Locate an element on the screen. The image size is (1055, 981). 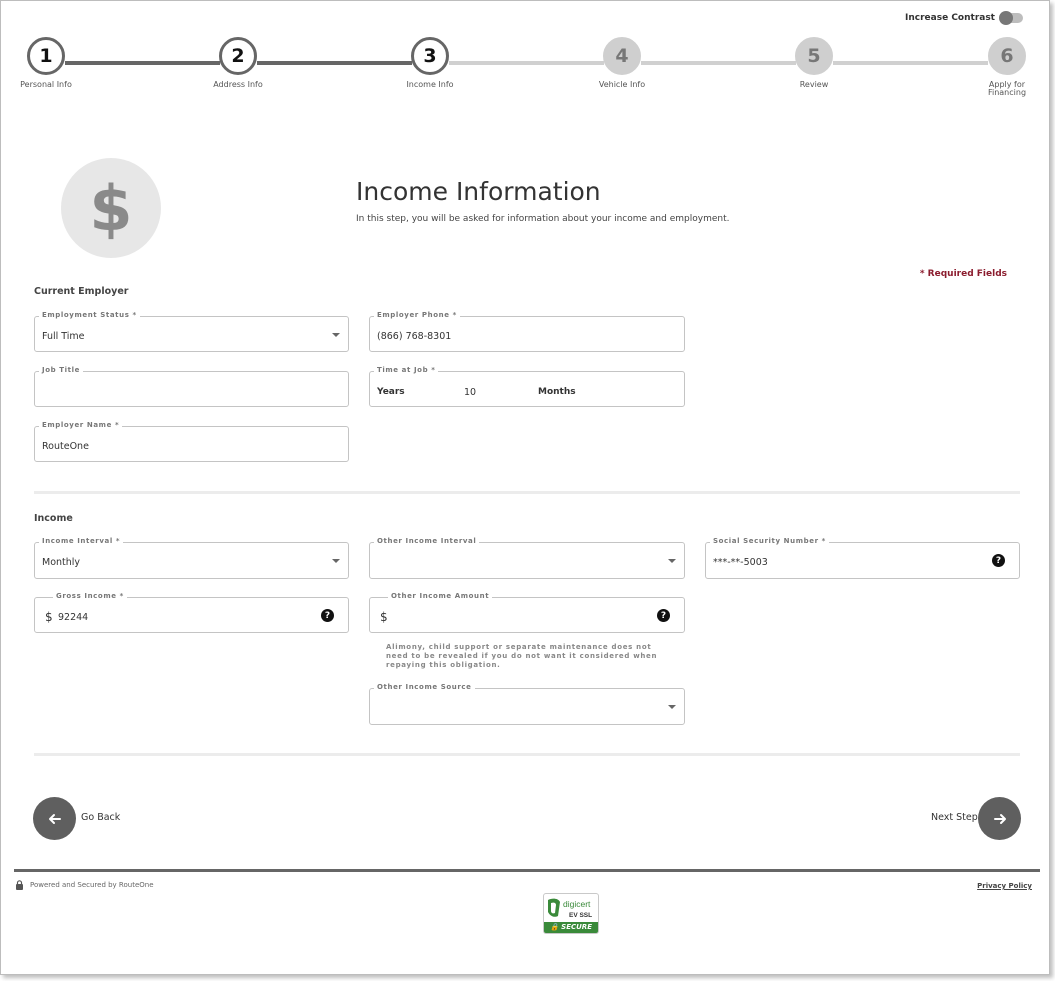
footer-divider is located at coordinates (527, 870).